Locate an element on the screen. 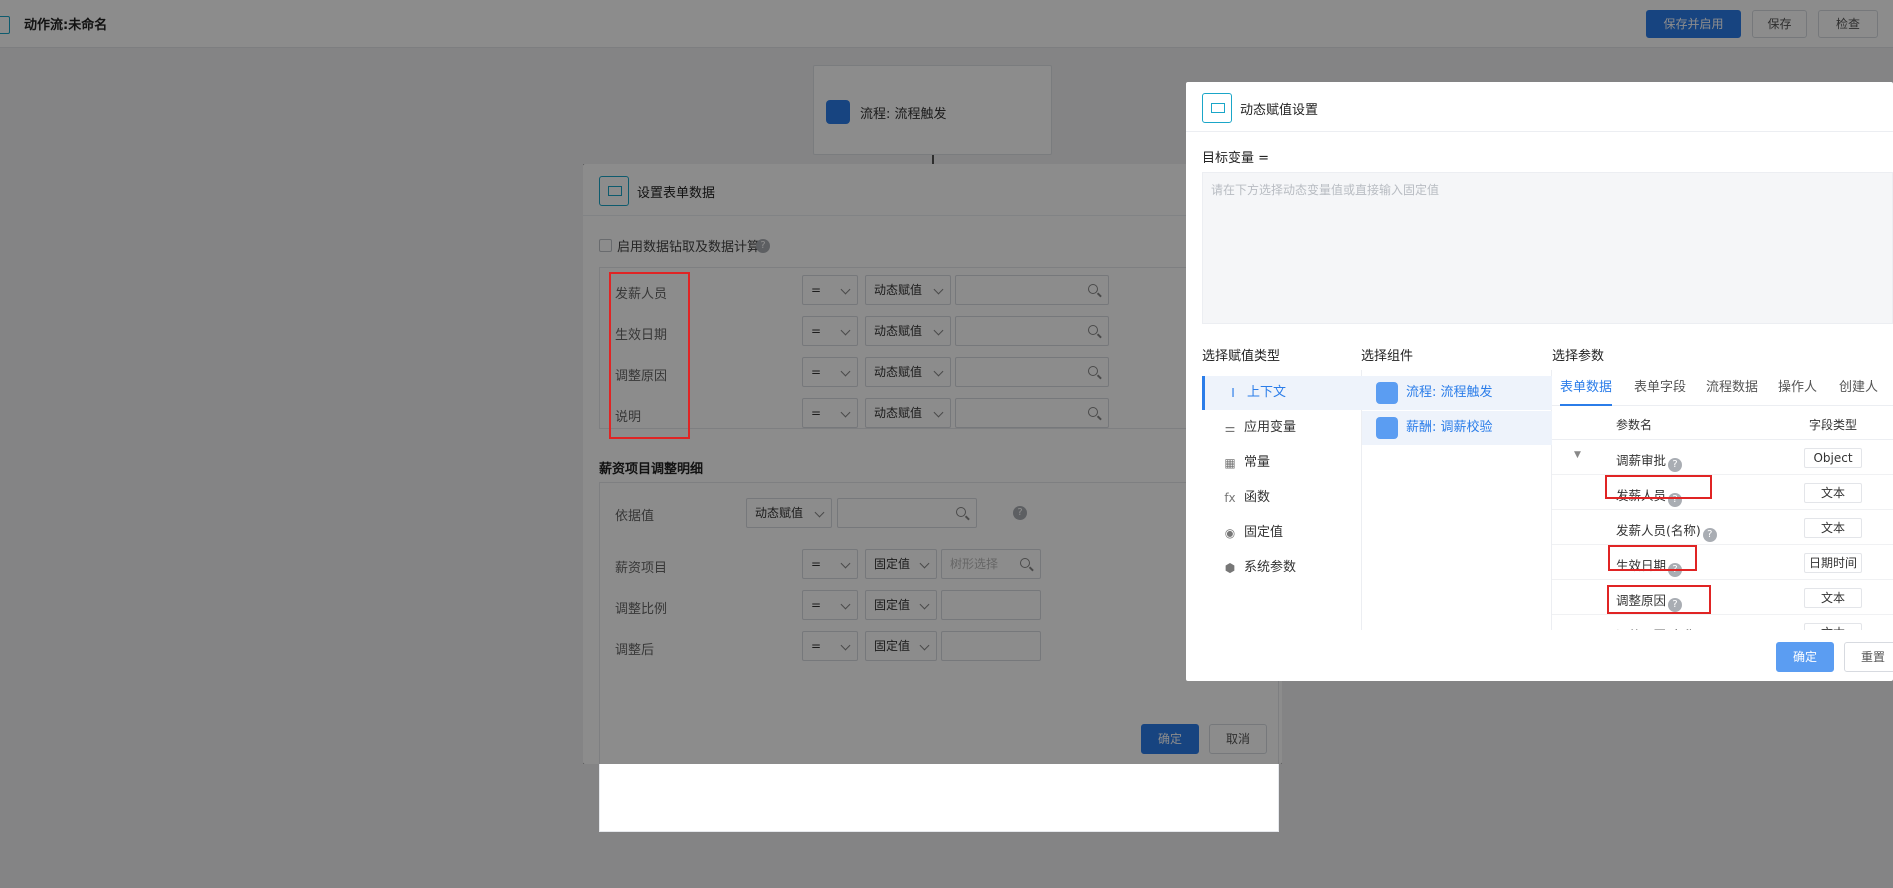 The width and height of the screenshot is (1893, 888). param-row: 调整原因(名称)? 文本 is located at coordinates (1722, 622).